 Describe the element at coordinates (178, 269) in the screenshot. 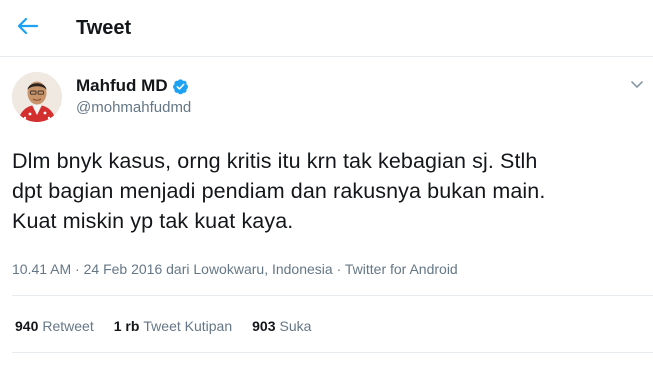

I see `location-prefix: dari` at that location.